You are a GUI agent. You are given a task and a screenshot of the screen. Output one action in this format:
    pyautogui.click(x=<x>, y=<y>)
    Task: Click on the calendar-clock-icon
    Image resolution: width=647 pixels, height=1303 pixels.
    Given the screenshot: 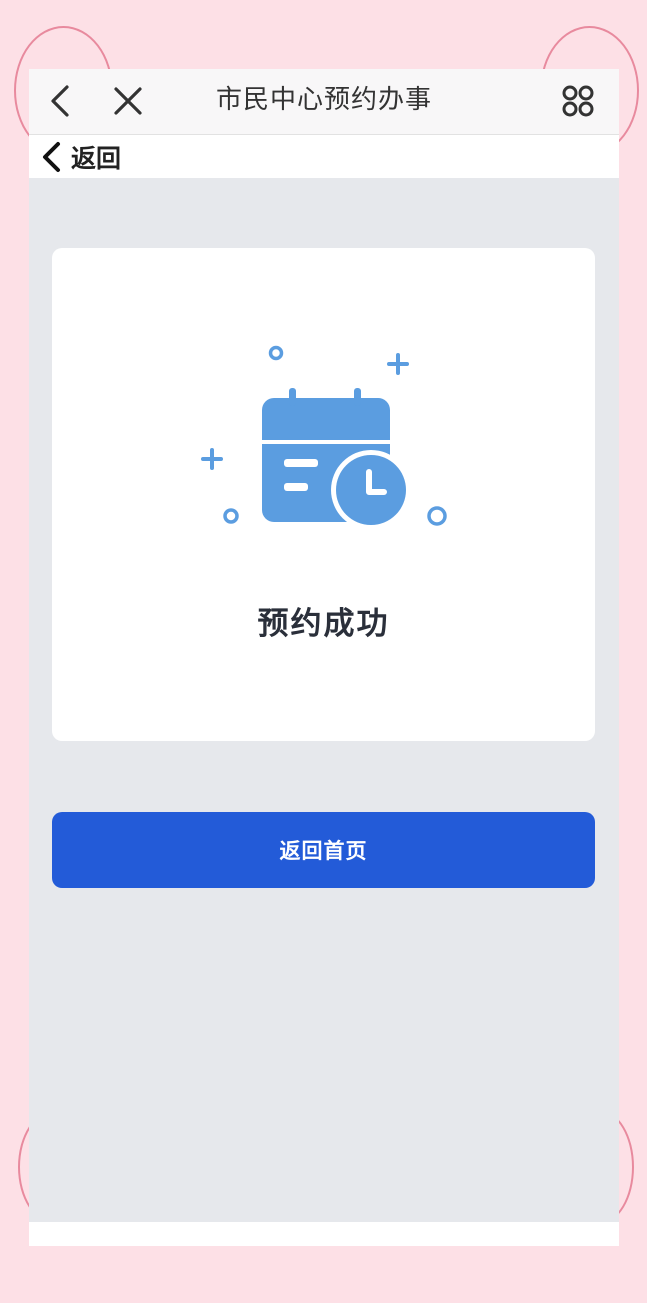 What is the action you would take?
    pyautogui.click(x=324, y=437)
    